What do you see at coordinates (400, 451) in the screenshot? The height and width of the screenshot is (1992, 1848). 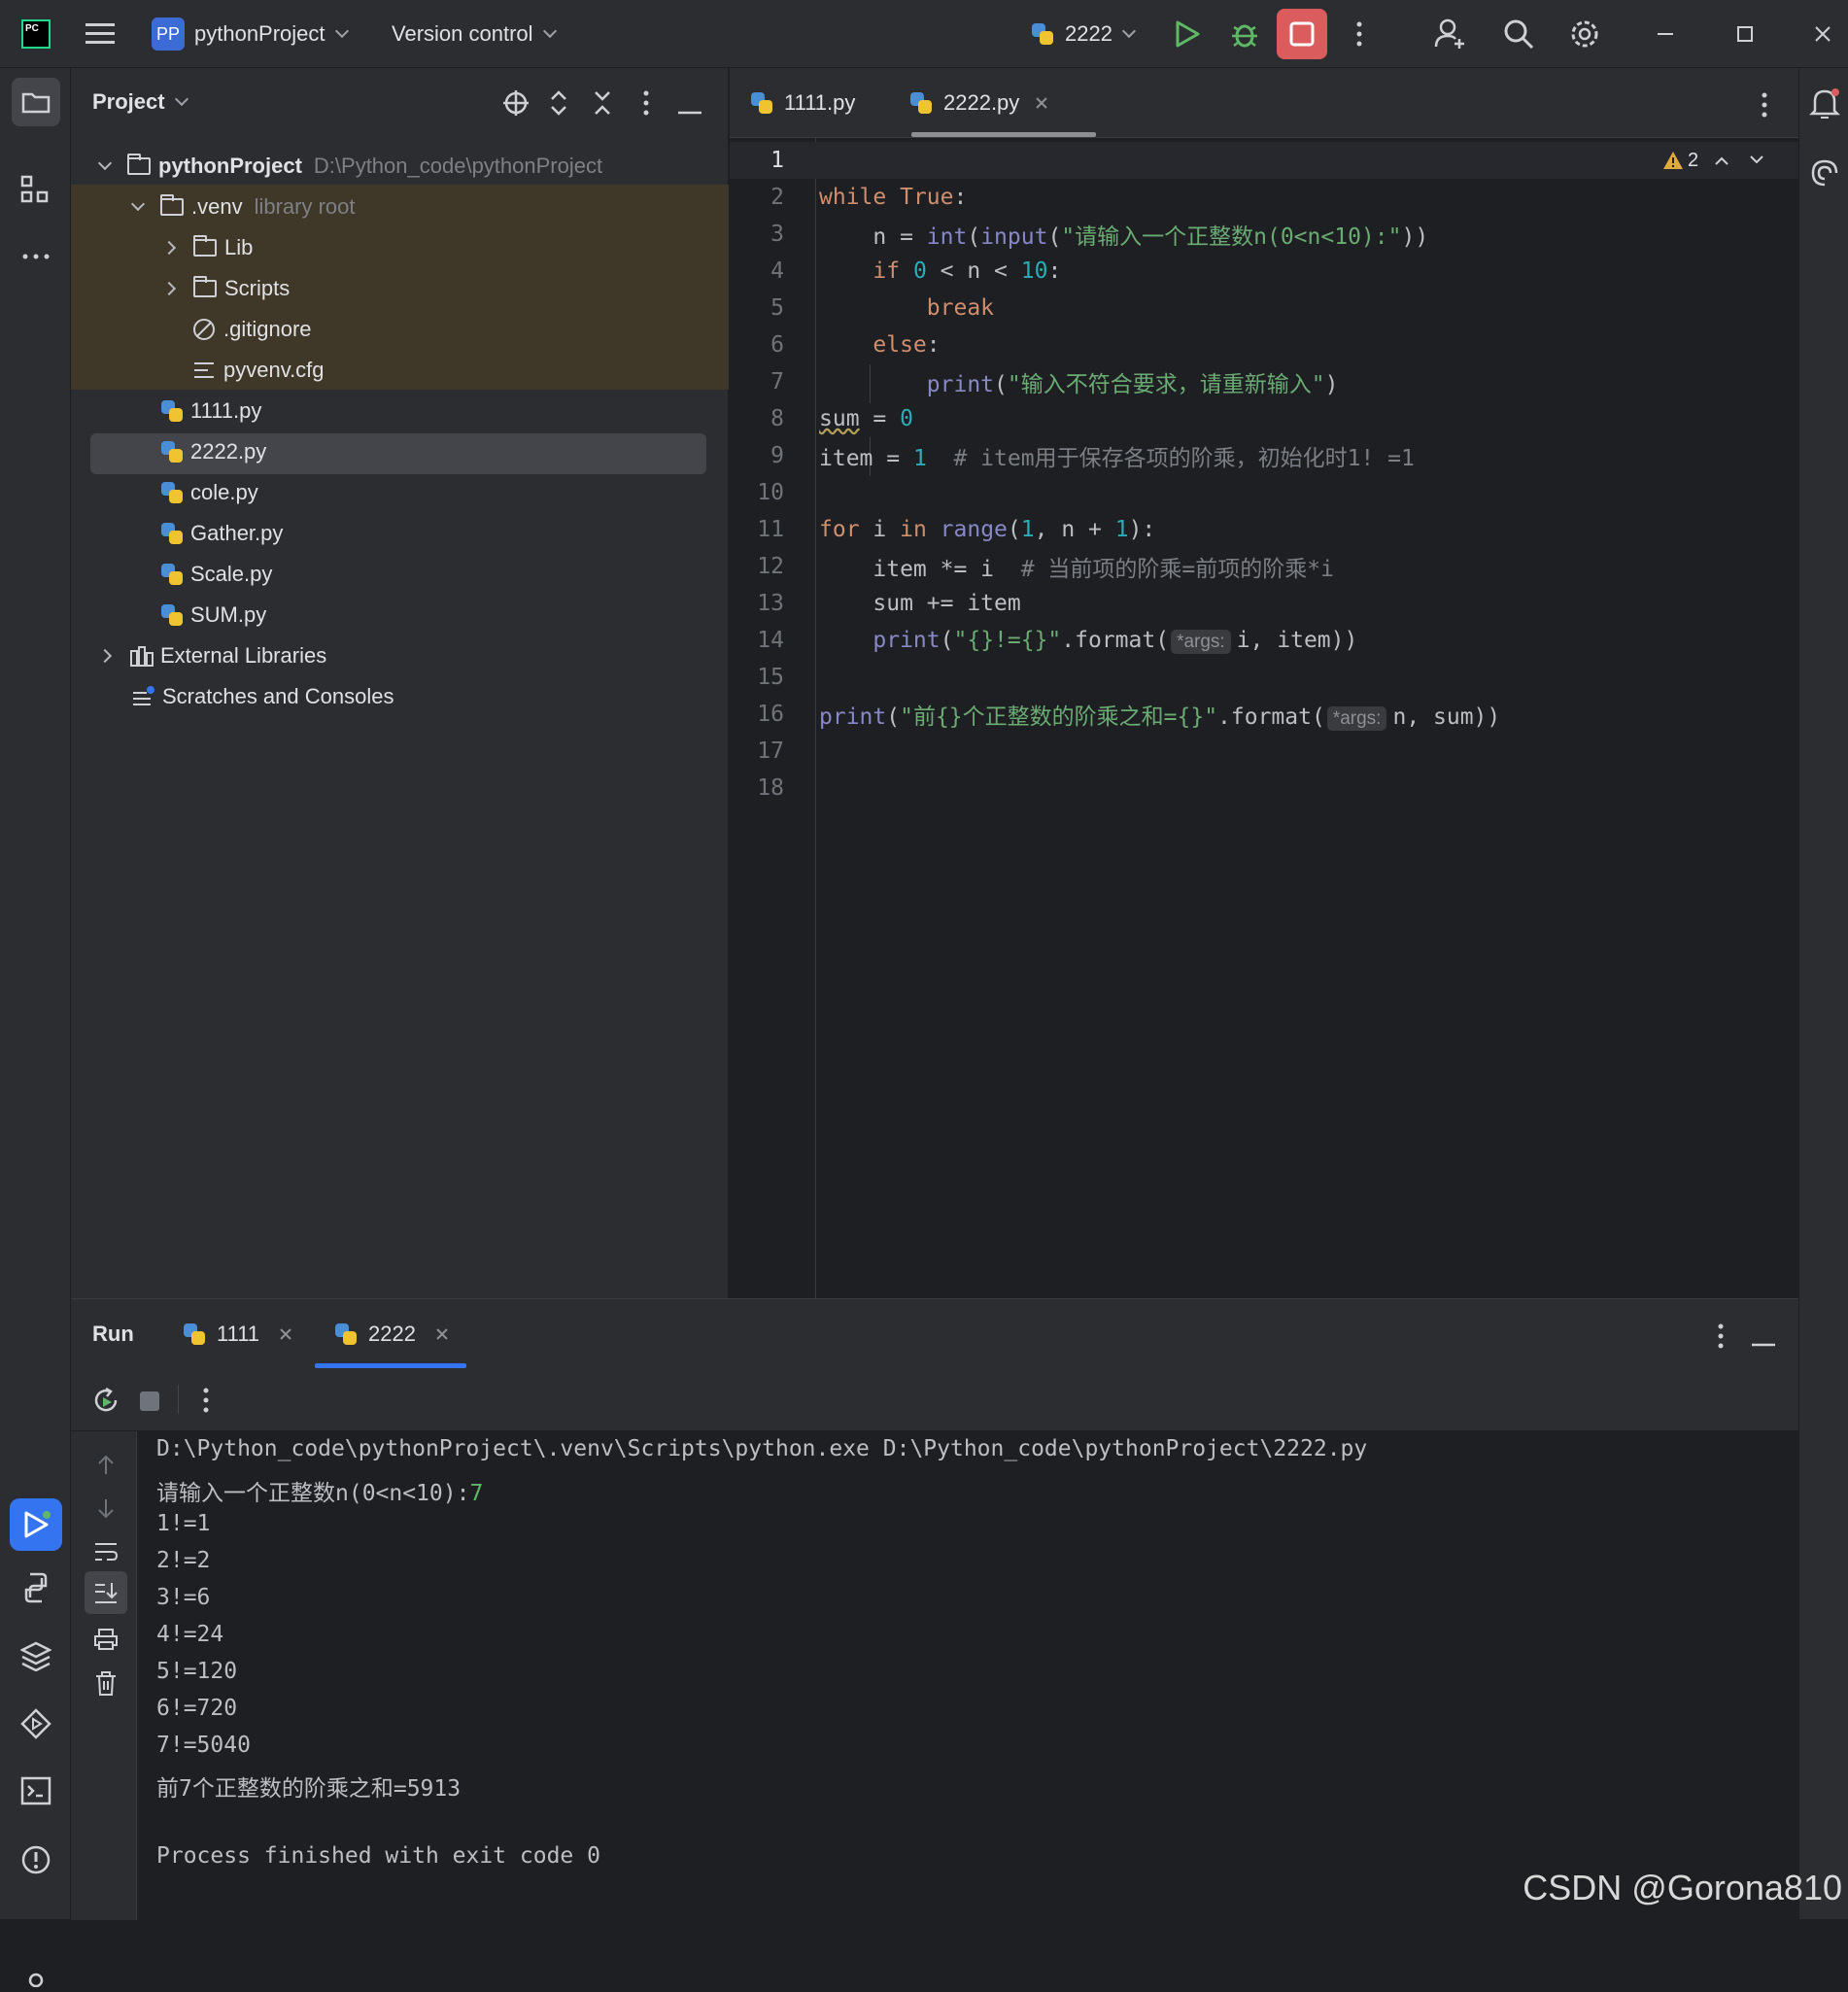 I see `tree-file-selected: 2222.py` at bounding box center [400, 451].